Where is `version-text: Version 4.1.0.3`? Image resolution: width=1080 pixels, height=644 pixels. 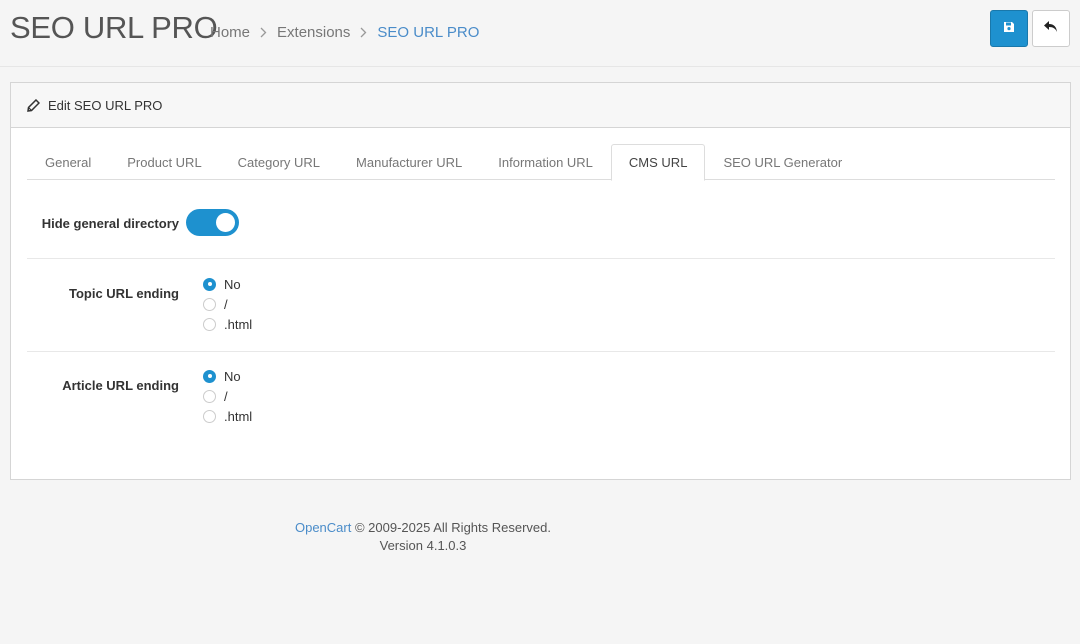 version-text: Version 4.1.0.3 is located at coordinates (423, 545).